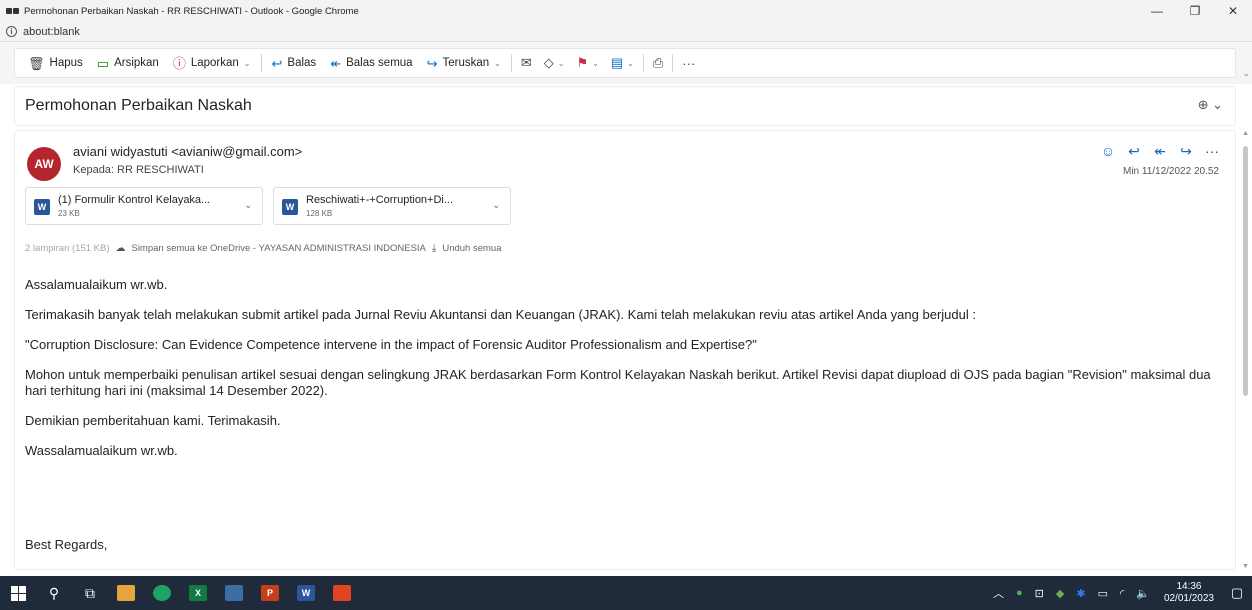 This screenshot has width=1252, height=610. Describe the element at coordinates (617, 62) in the screenshot. I see `move-icon: ▤` at that location.